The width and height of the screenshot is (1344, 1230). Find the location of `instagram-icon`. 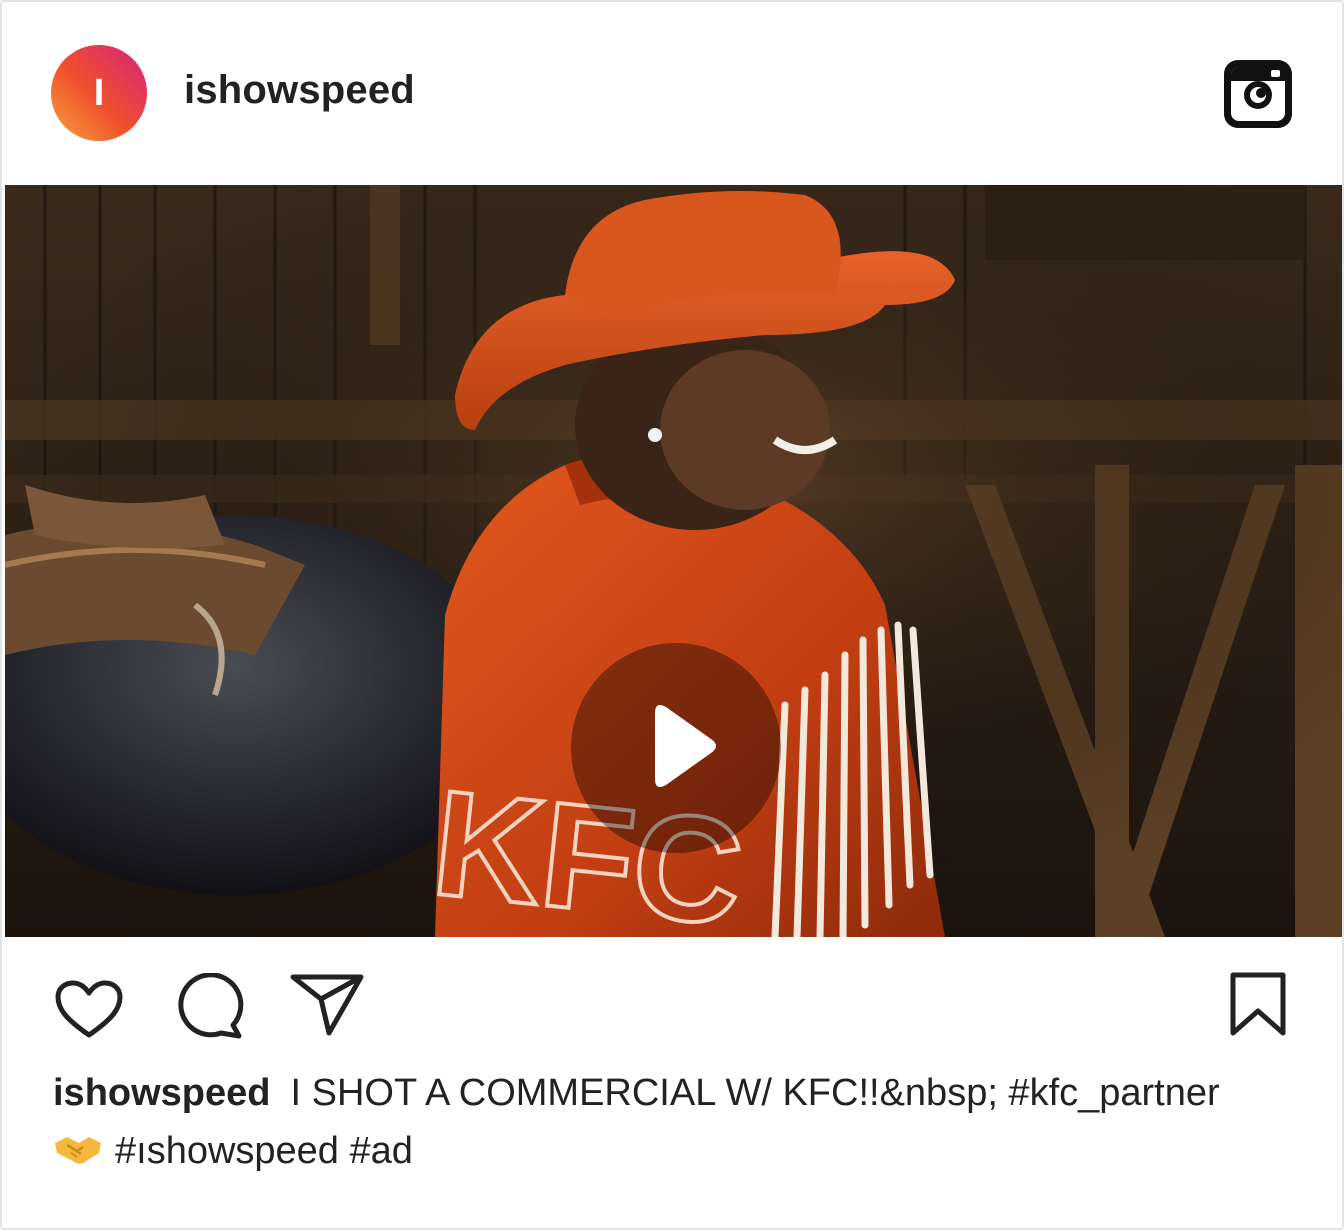

instagram-icon is located at coordinates (1258, 94).